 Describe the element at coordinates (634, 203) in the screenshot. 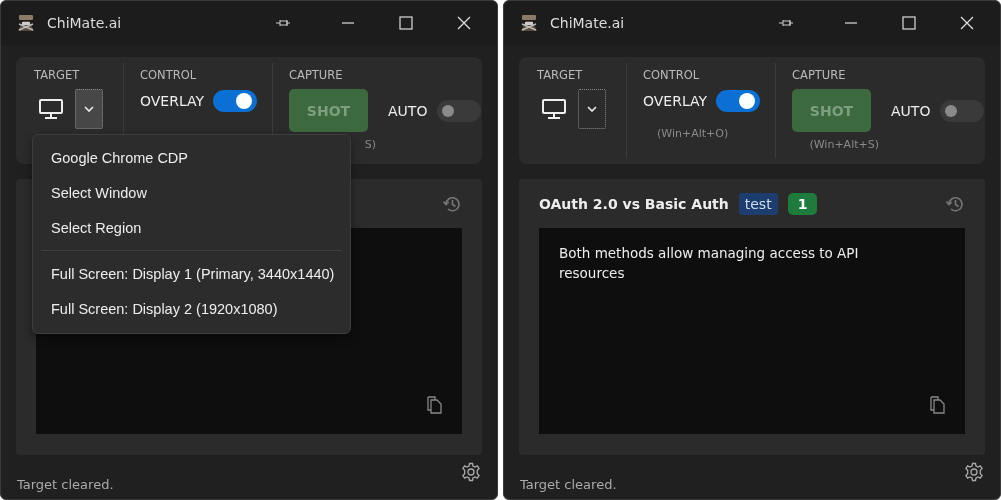

I see `result-title: OAuth 2.0 vs Basic Auth` at that location.